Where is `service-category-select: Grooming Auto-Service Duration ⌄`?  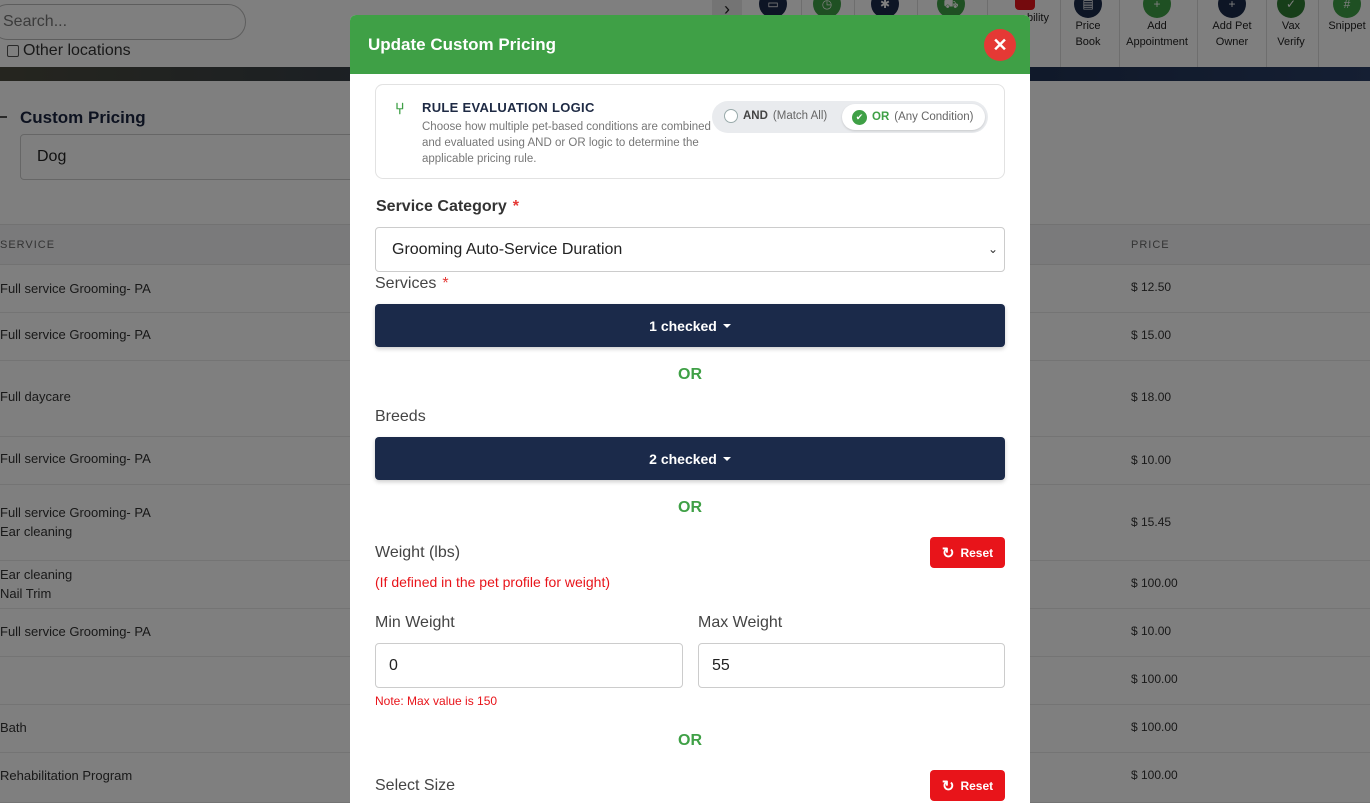
service-category-select: Grooming Auto-Service Duration ⌄ is located at coordinates (690, 249).